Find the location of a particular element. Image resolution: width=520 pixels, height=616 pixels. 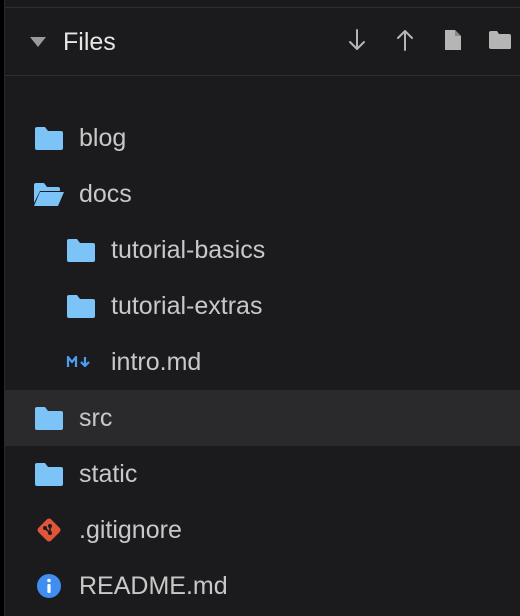

section-title: Files is located at coordinates (89, 42).